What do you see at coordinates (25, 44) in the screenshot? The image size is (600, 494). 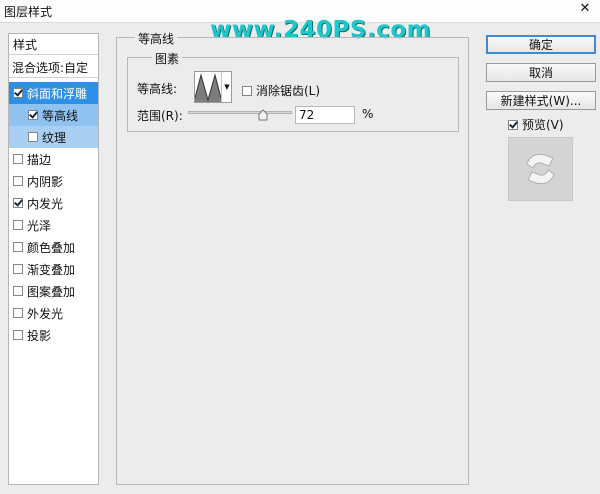 I see `style-list-header: 样式` at bounding box center [25, 44].